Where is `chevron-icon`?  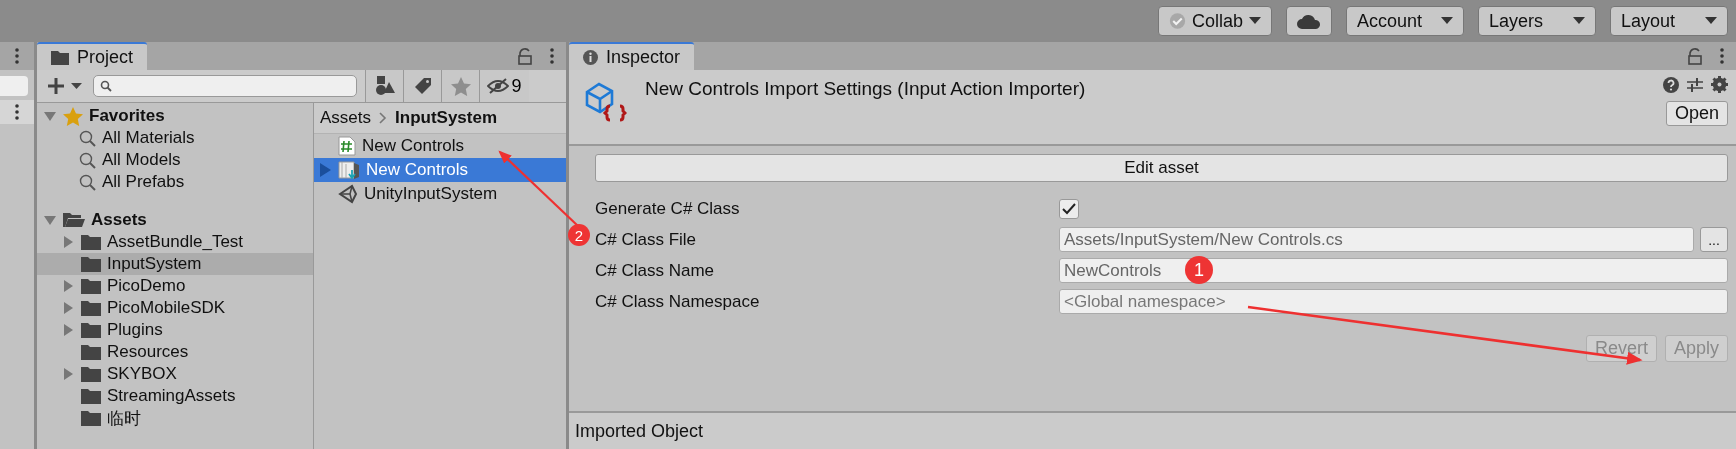 chevron-icon is located at coordinates (383, 118).